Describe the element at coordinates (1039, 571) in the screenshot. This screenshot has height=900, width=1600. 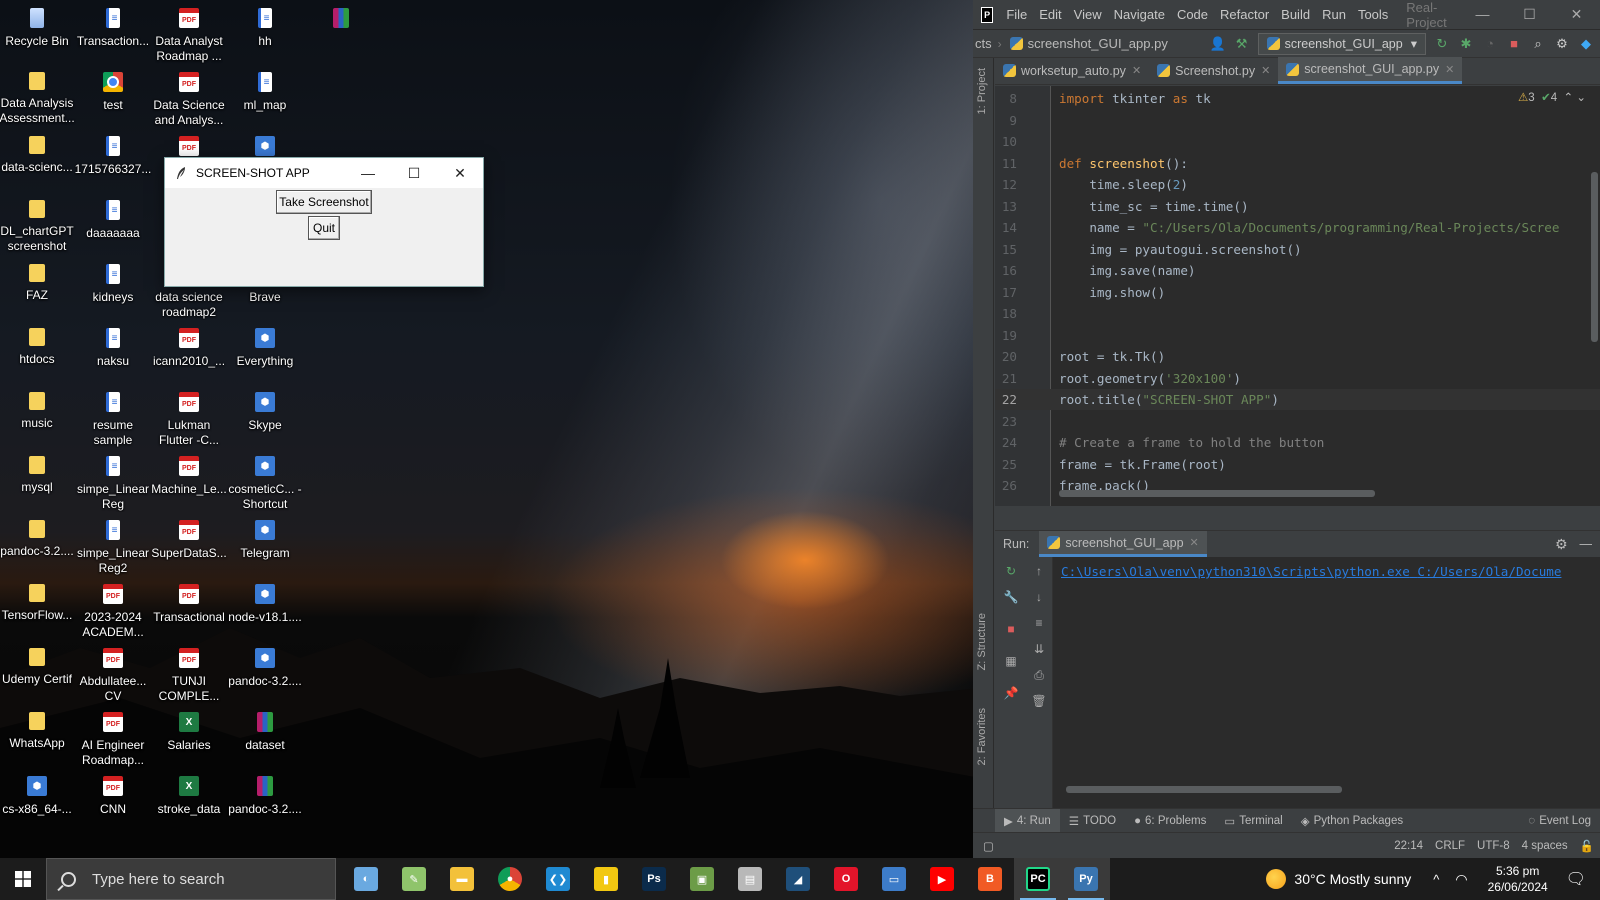
I see `arrow-up-icon: ↑` at that location.